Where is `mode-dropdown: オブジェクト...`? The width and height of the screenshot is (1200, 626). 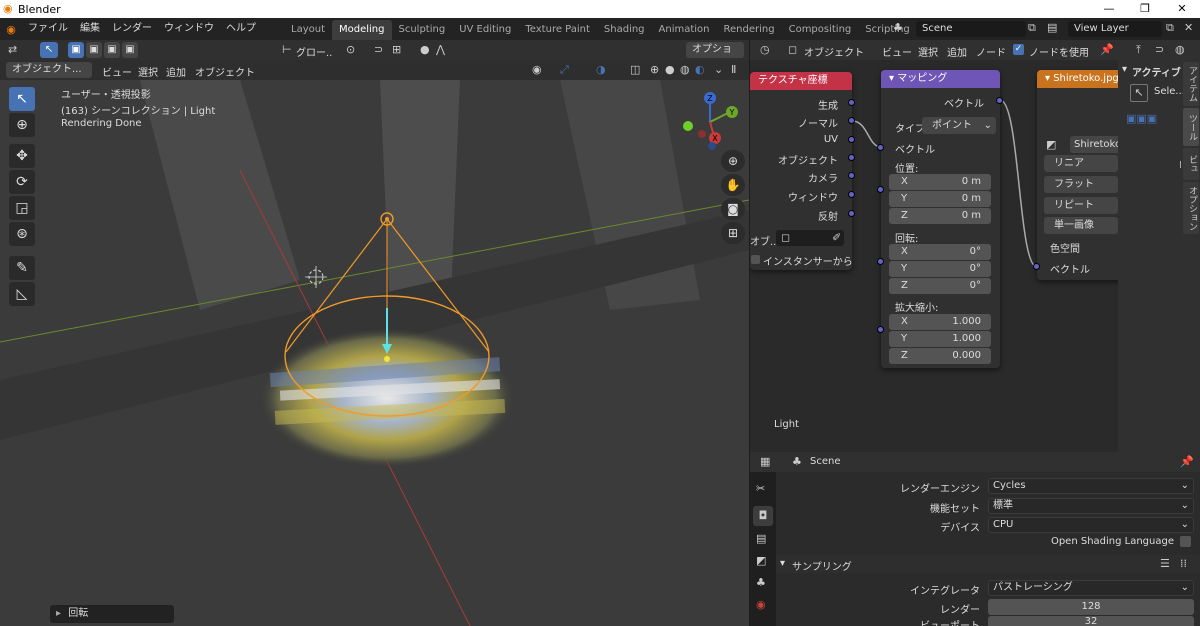
mode-dropdown: オブジェクト... is located at coordinates (49, 70).